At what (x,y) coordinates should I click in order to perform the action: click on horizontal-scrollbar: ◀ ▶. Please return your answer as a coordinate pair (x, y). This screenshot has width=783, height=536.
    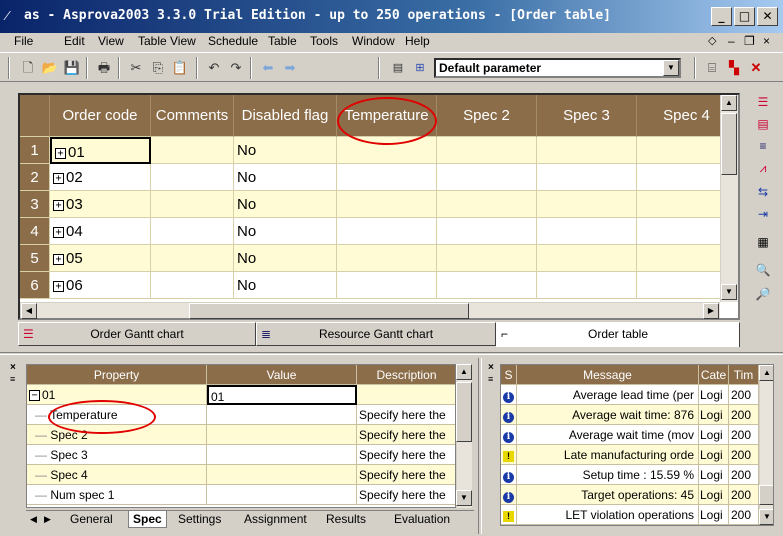
    Looking at the image, I should click on (370, 310).